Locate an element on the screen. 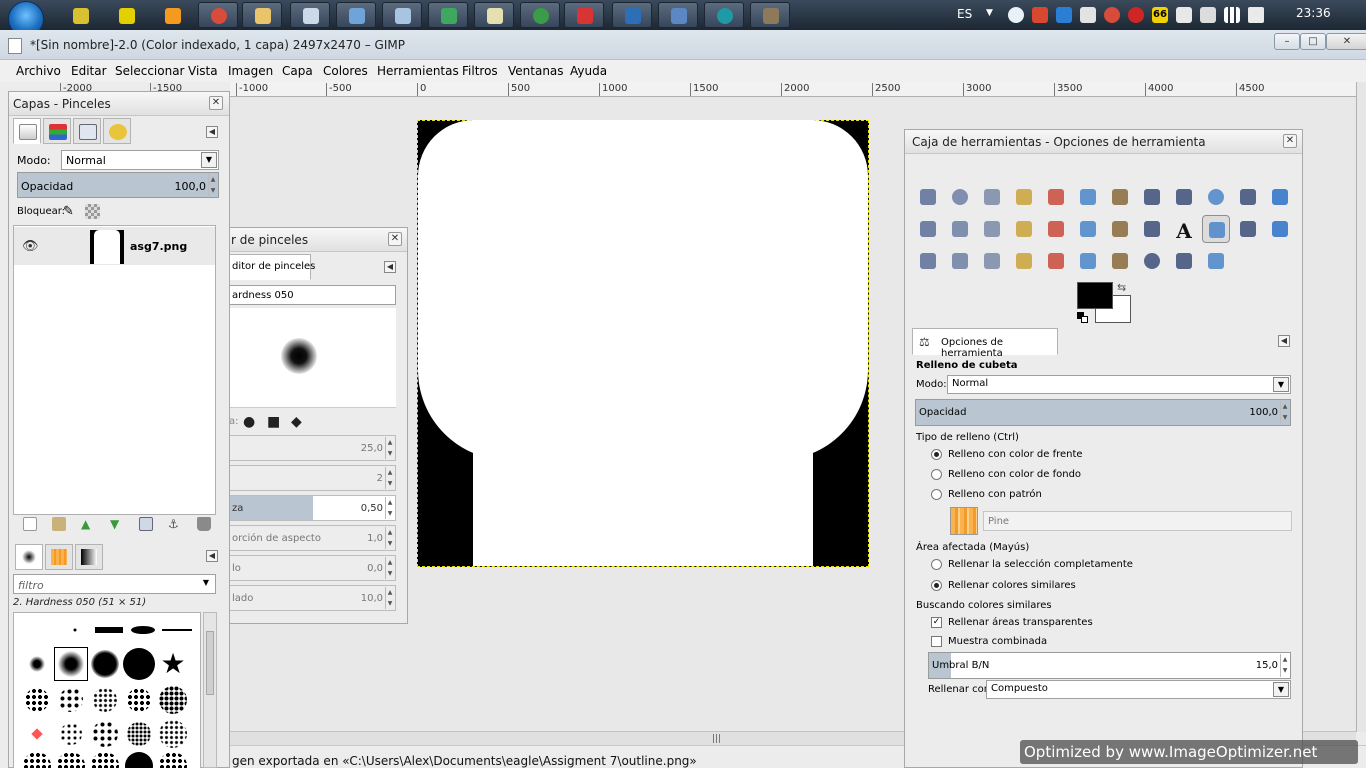 The image size is (1366, 768). brush-hardness-slider: za 0,50 ▲ ▼ is located at coordinates (312, 508).